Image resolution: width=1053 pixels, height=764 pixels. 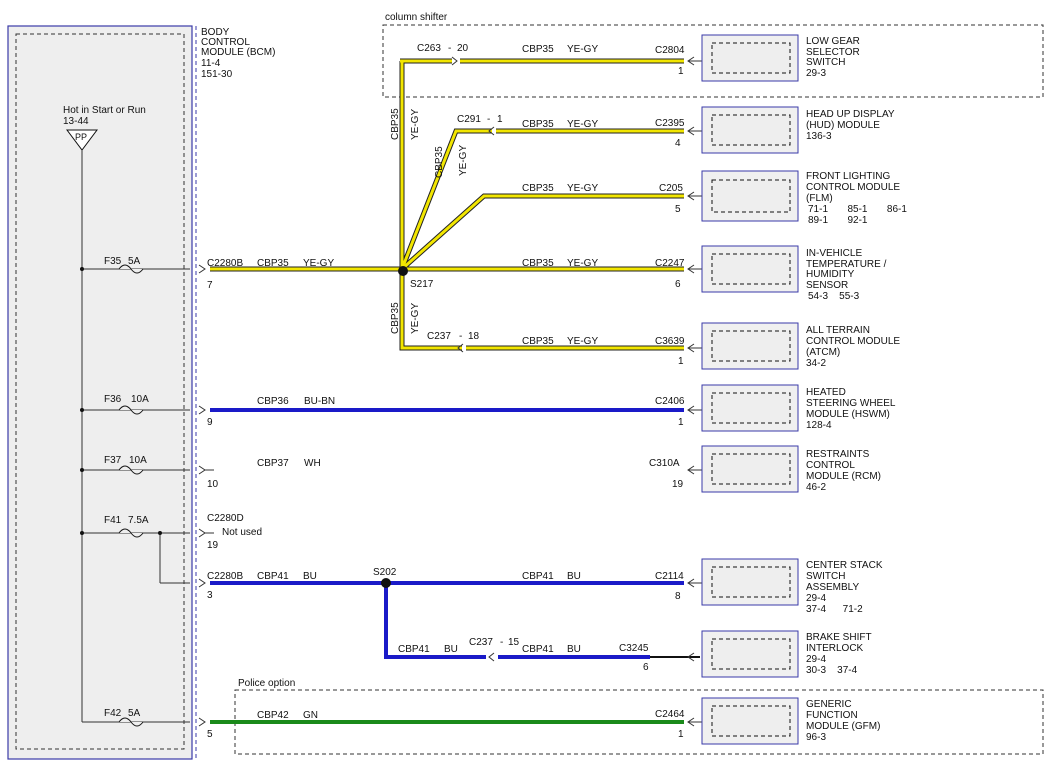 What do you see at coordinates (474, 336) in the screenshot?
I see `svg-text: 18` at bounding box center [474, 336].